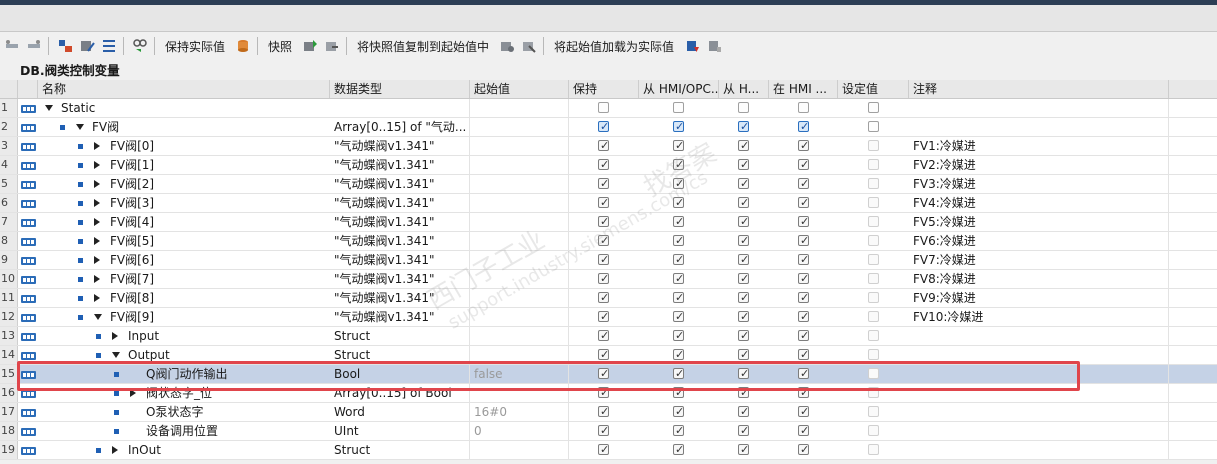 The height and width of the screenshot is (464, 1217). I want to click on comment-cell: FV8:冷媒进, so click(1039, 279).